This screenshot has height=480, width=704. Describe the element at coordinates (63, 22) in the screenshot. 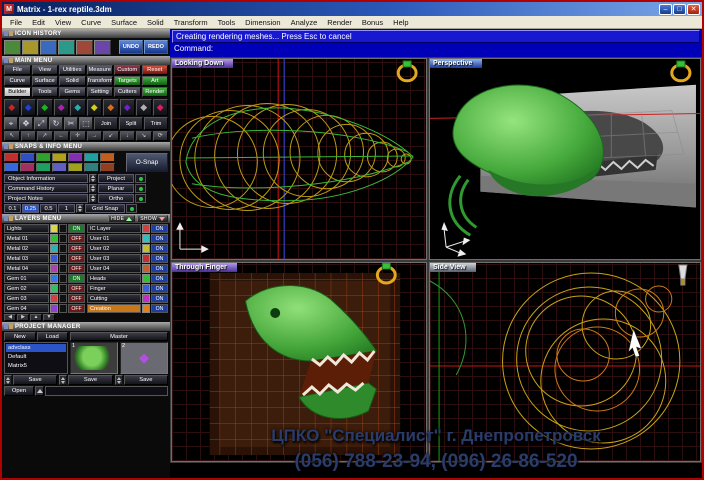

I see `menu-view: View` at that location.